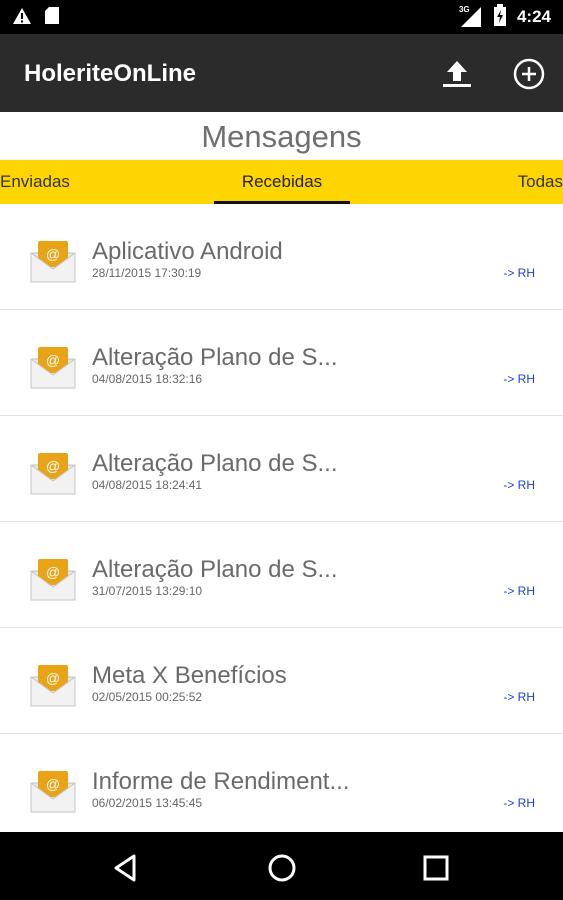 This screenshot has height=900, width=563. I want to click on message-date: 02/05/2015 00:25:52, so click(147, 697).